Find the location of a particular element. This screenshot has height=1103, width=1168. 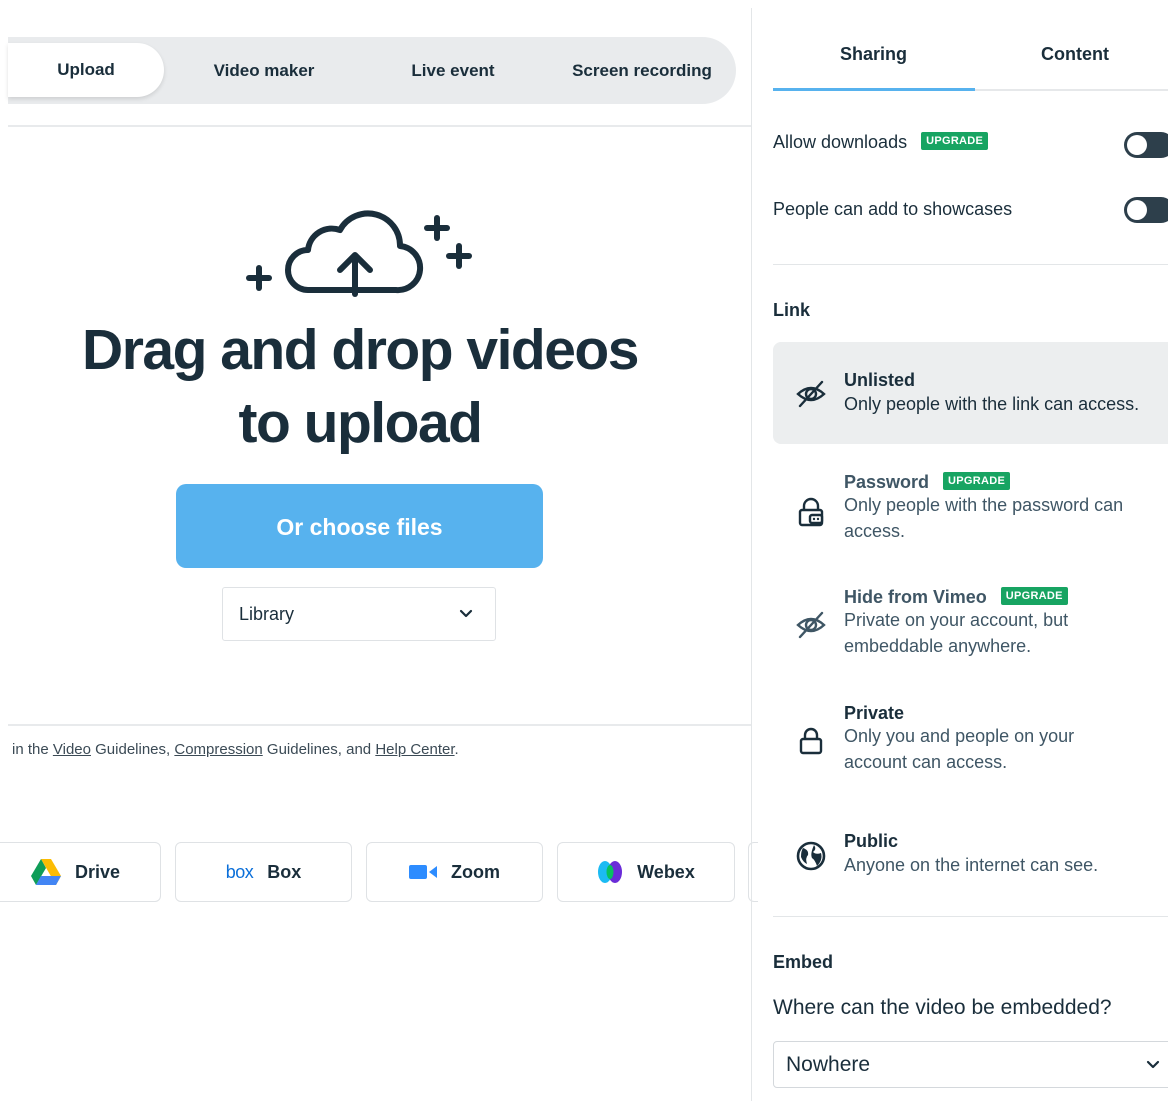

embed-section-title: Embed is located at coordinates (803, 962).